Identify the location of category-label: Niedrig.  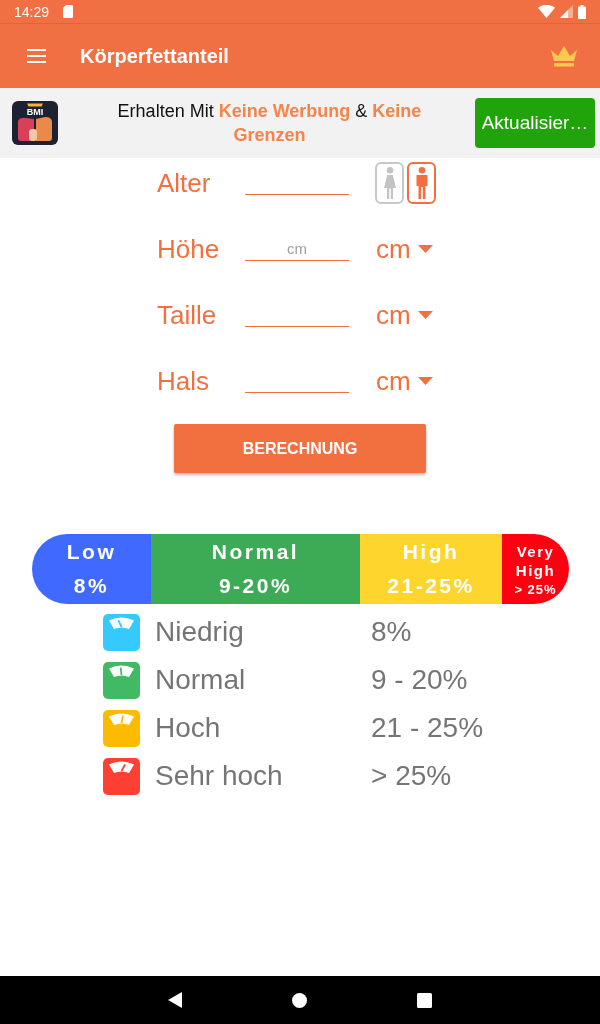
(200, 632).